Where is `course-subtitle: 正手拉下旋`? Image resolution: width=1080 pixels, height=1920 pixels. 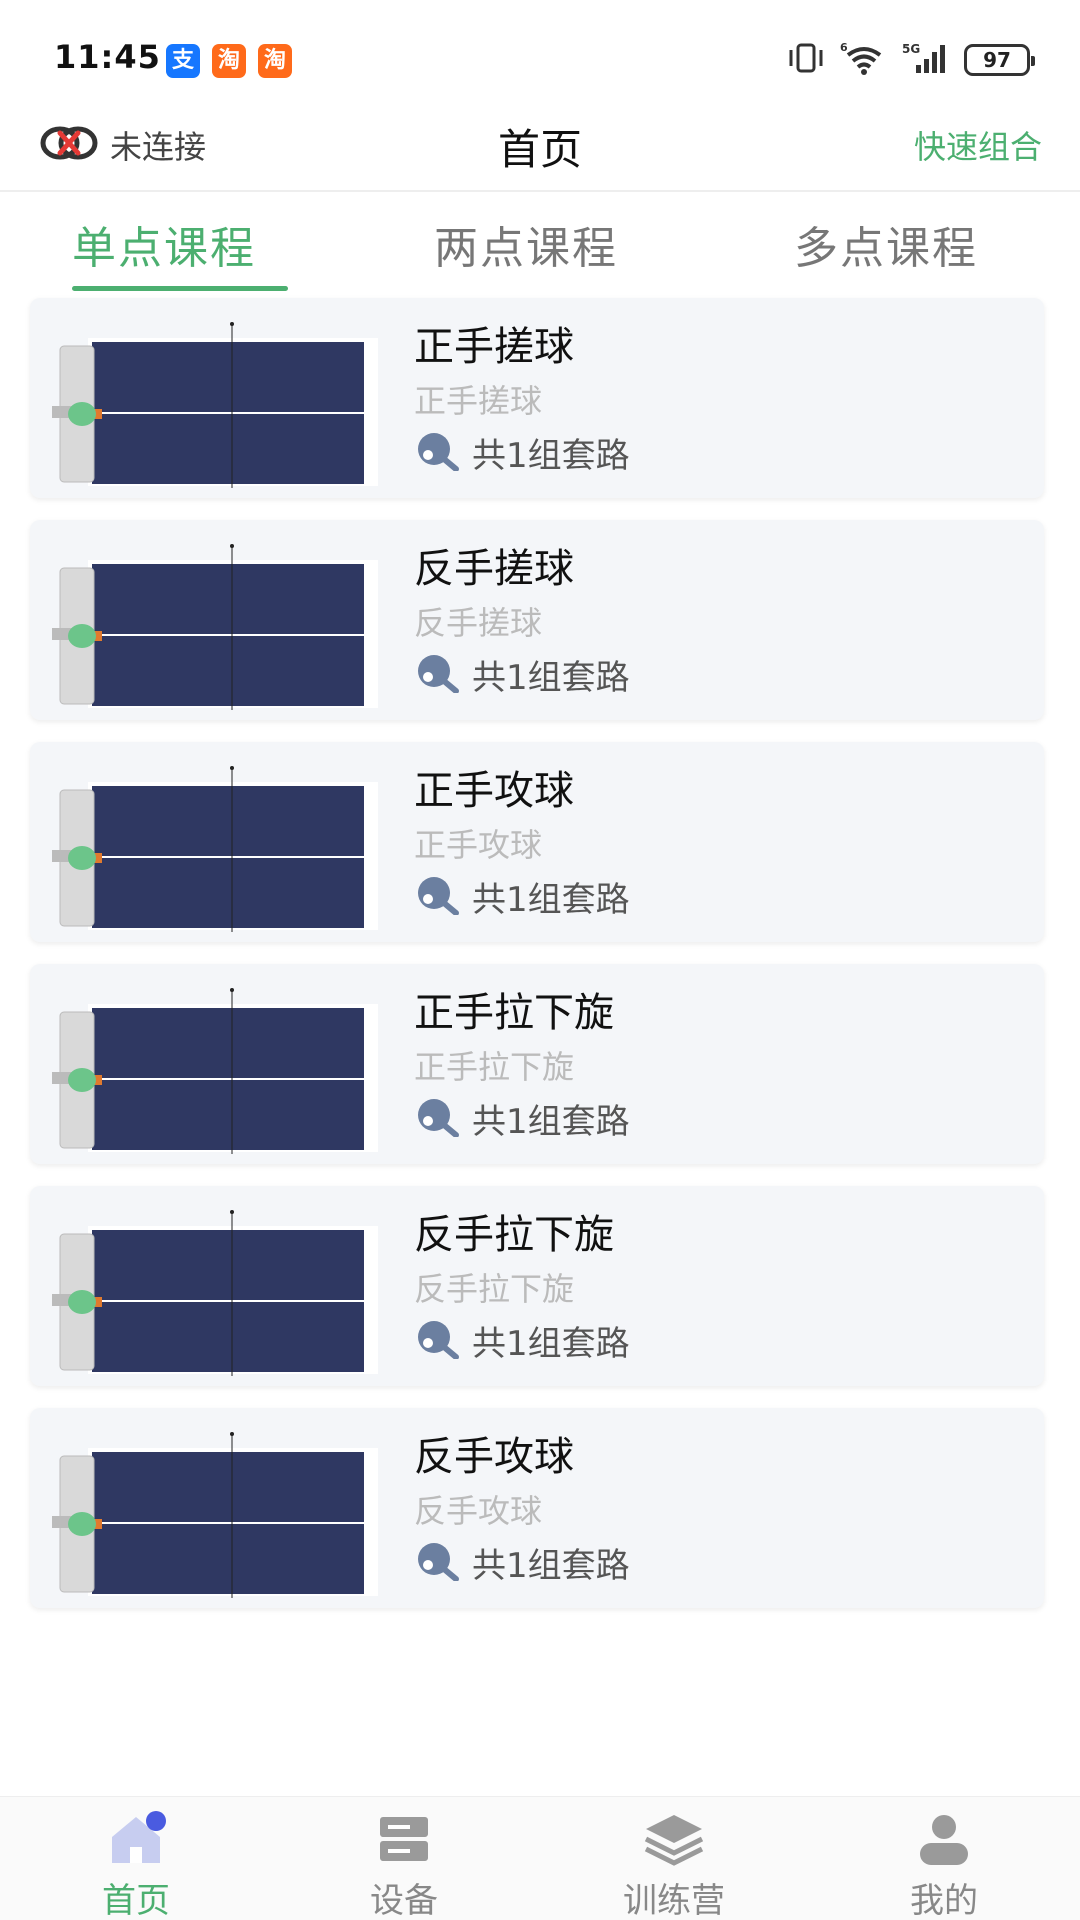 course-subtitle: 正手拉下旋 is located at coordinates (494, 1067).